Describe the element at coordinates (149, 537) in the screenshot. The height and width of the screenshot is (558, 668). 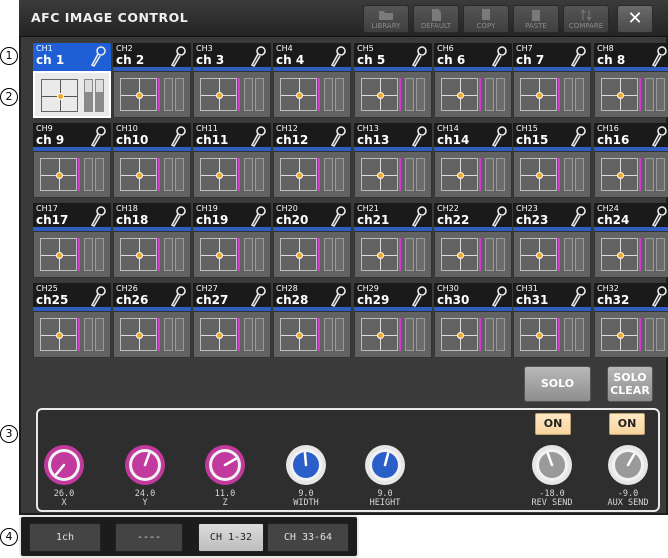
I see `tab-none: ----` at that location.